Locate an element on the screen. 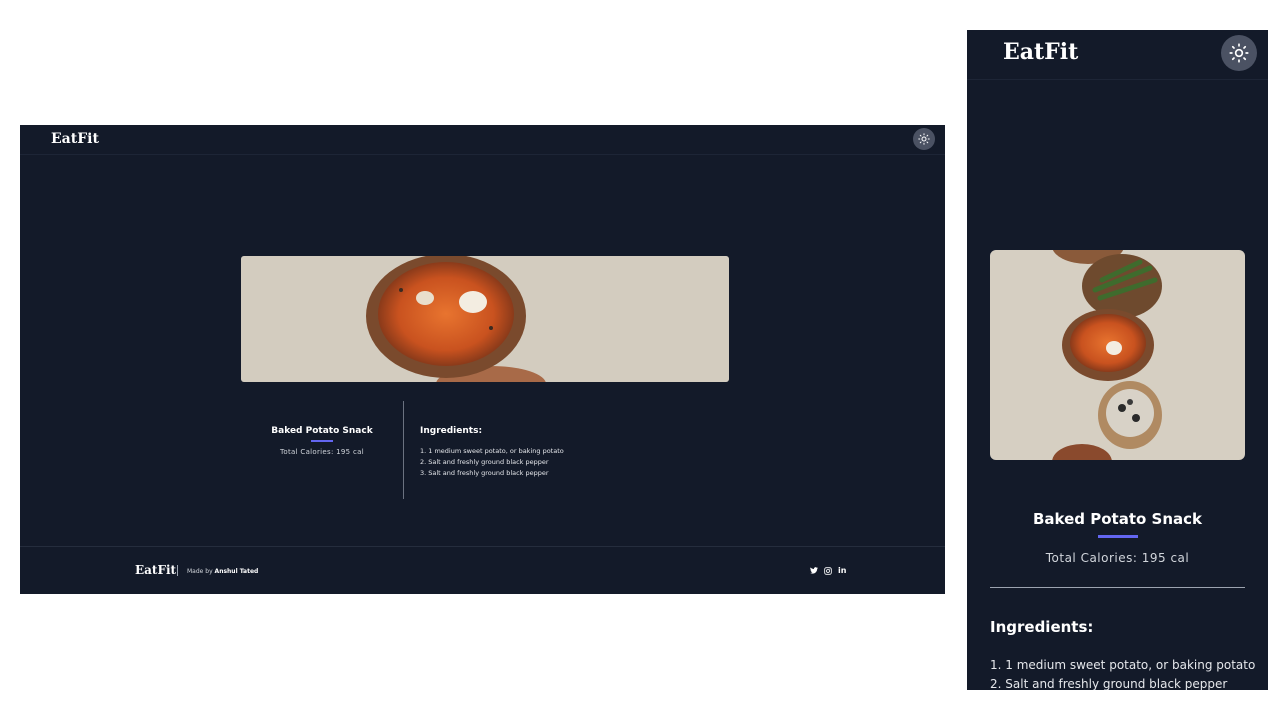 This screenshot has width=1280, height=728. made-by-label: Made by is located at coordinates (200, 571).